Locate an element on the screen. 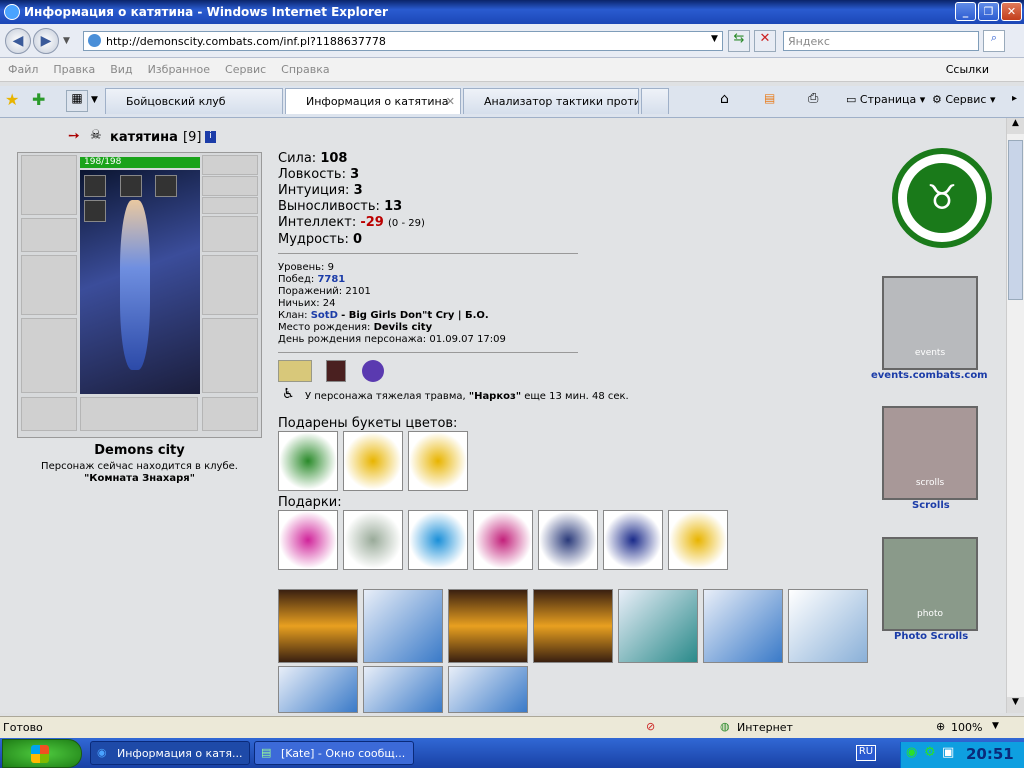  chevron-right-icon: ▸ is located at coordinates (1014, 98).